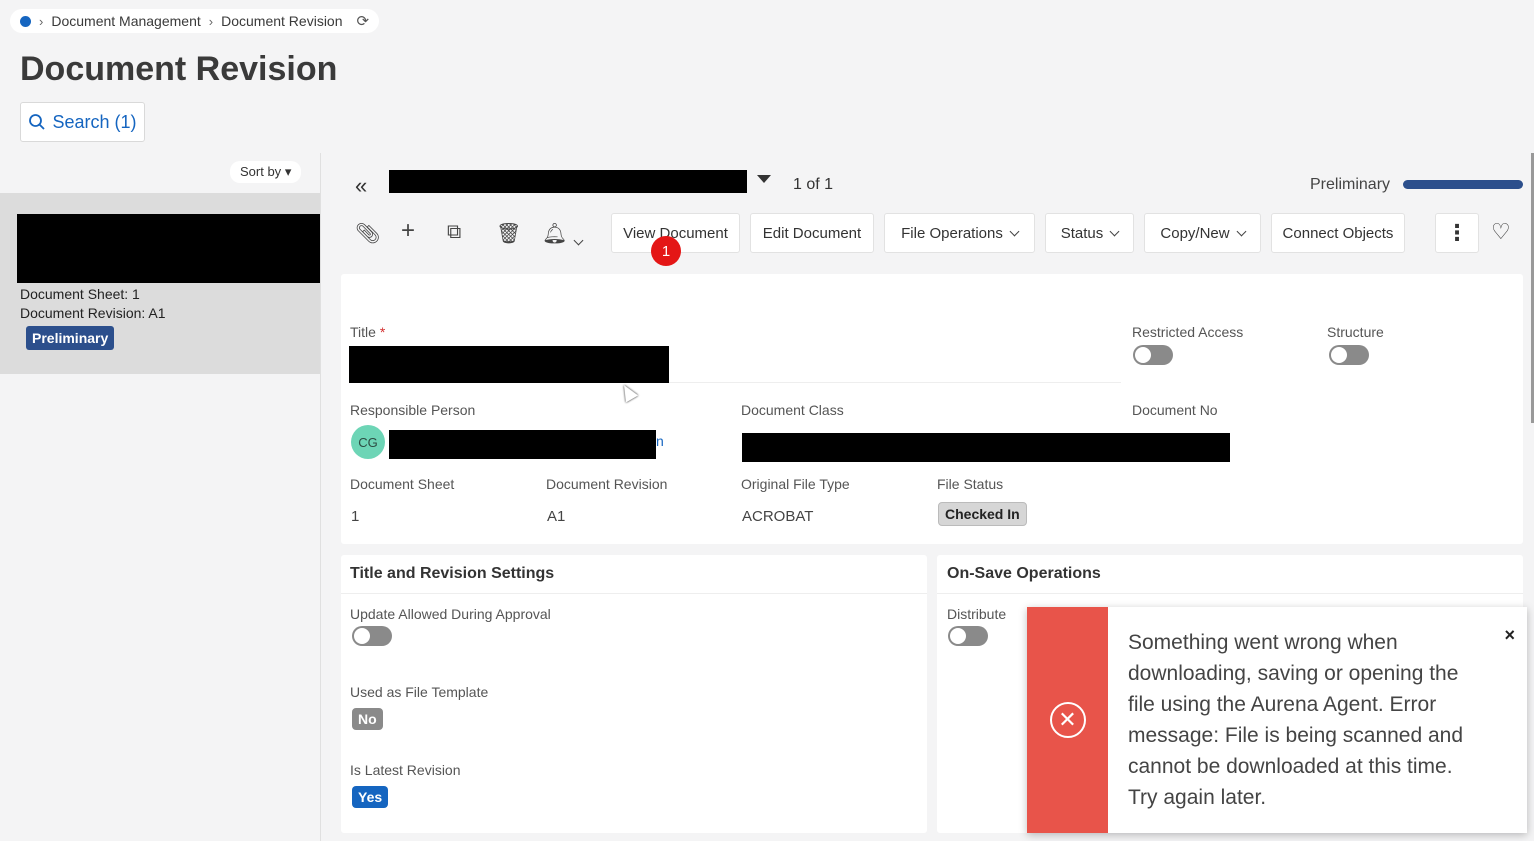  Describe the element at coordinates (413, 410) in the screenshot. I see `responsible-person-label: Responsible Person` at that location.